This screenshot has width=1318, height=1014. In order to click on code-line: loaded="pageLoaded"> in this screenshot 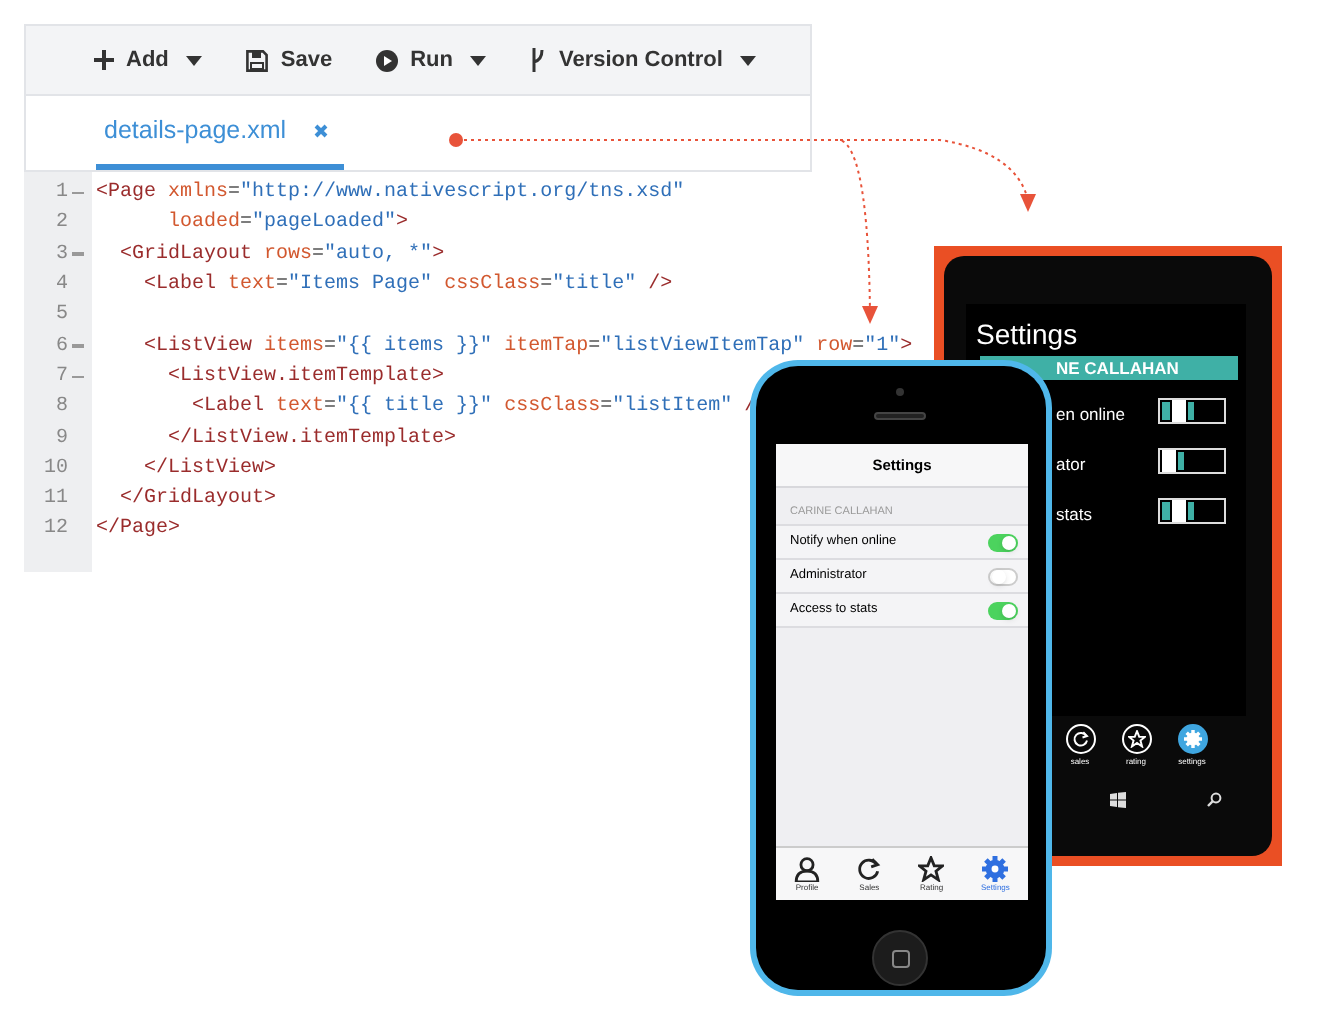, I will do `click(287, 224)`.